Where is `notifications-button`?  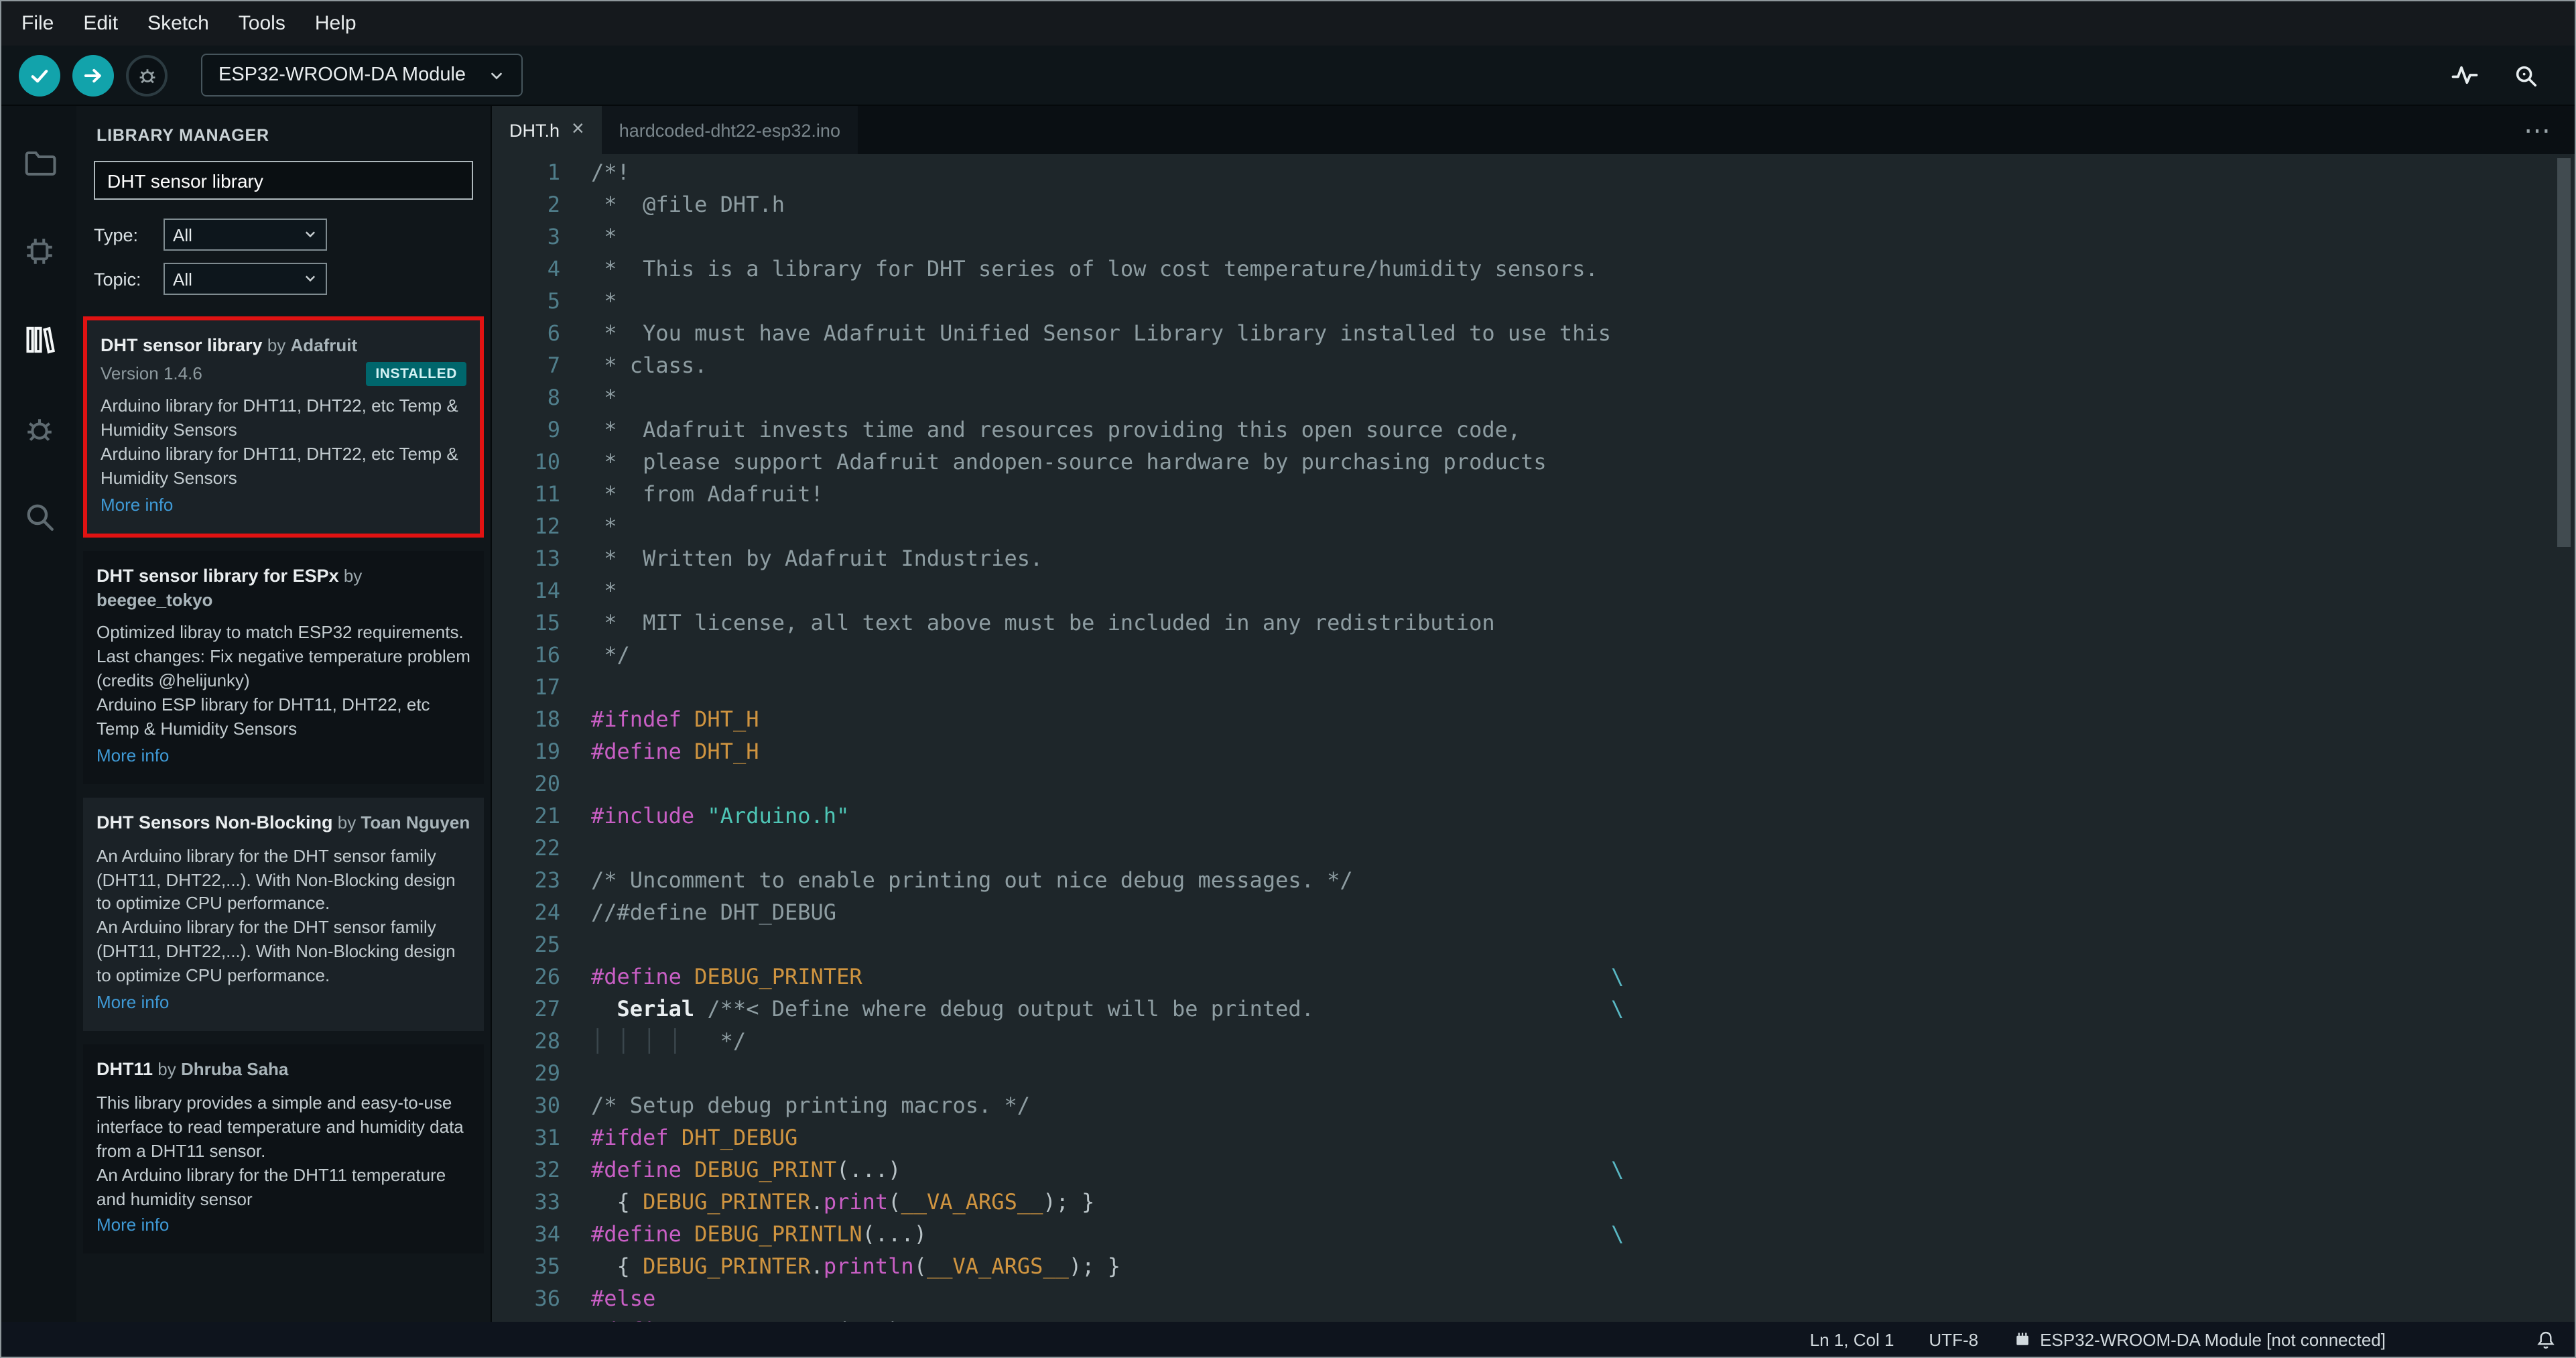
notifications-button is located at coordinates (2546, 1339).